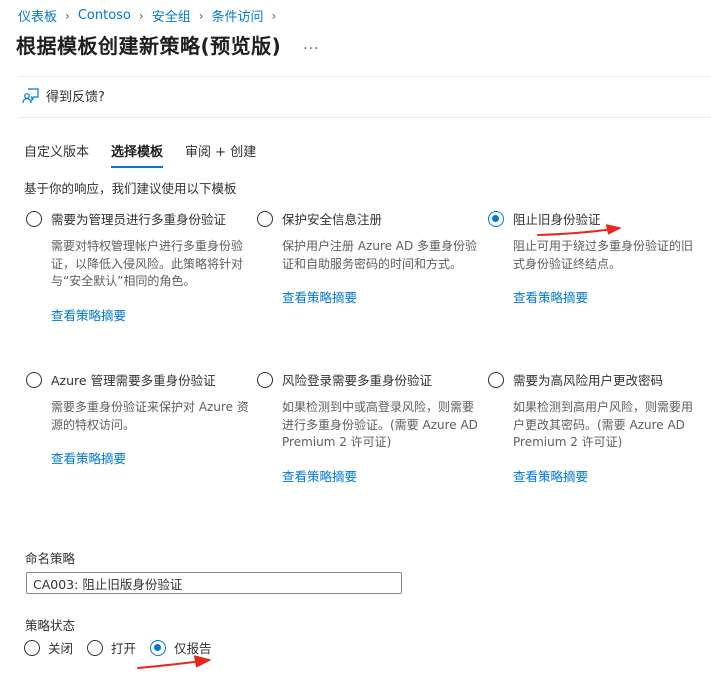 The width and height of the screenshot is (711, 679). I want to click on template-title: 风险登录需要多重身份验证, so click(357, 380).